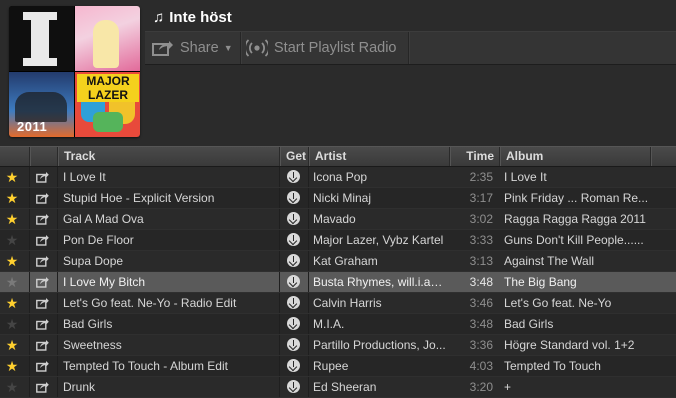 Image resolution: width=676 pixels, height=398 pixels. What do you see at coordinates (382, 303) in the screenshot?
I see `track-artist: Calvin Harris` at bounding box center [382, 303].